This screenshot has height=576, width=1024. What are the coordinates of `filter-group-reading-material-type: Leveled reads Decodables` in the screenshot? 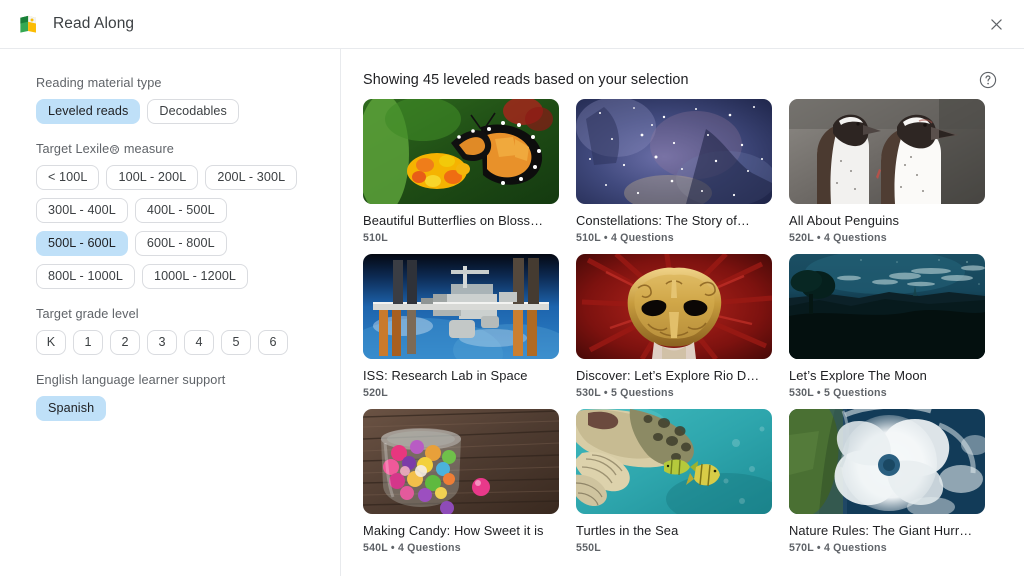 It's located at (170, 111).